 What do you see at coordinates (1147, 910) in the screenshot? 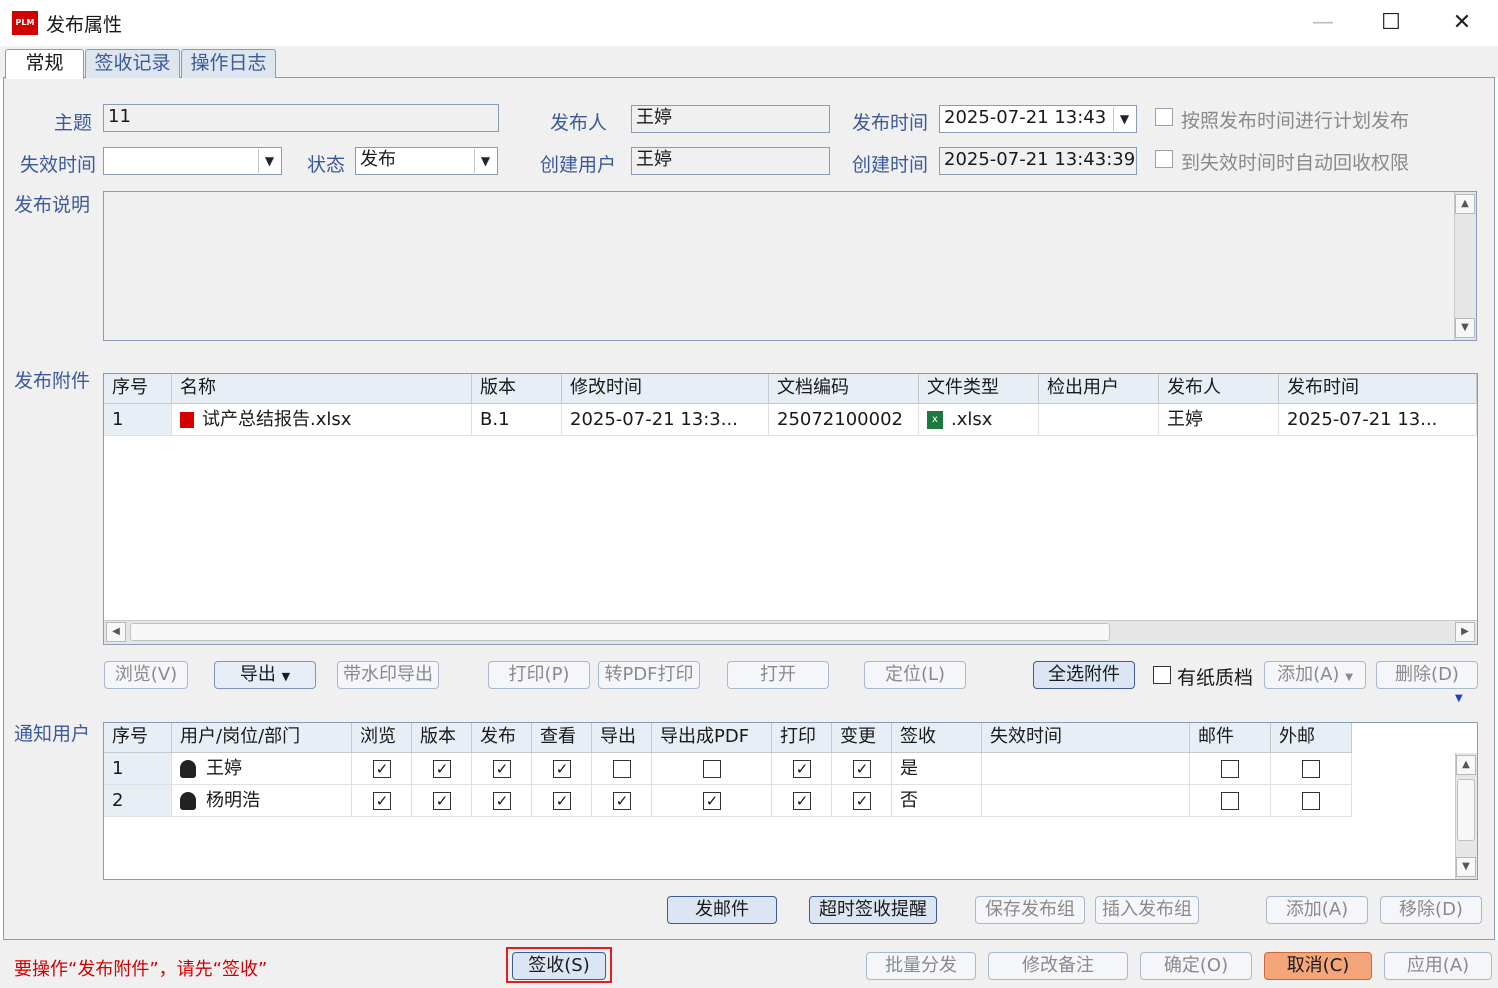
I see `insert-group-button: 插入发布组` at bounding box center [1147, 910].